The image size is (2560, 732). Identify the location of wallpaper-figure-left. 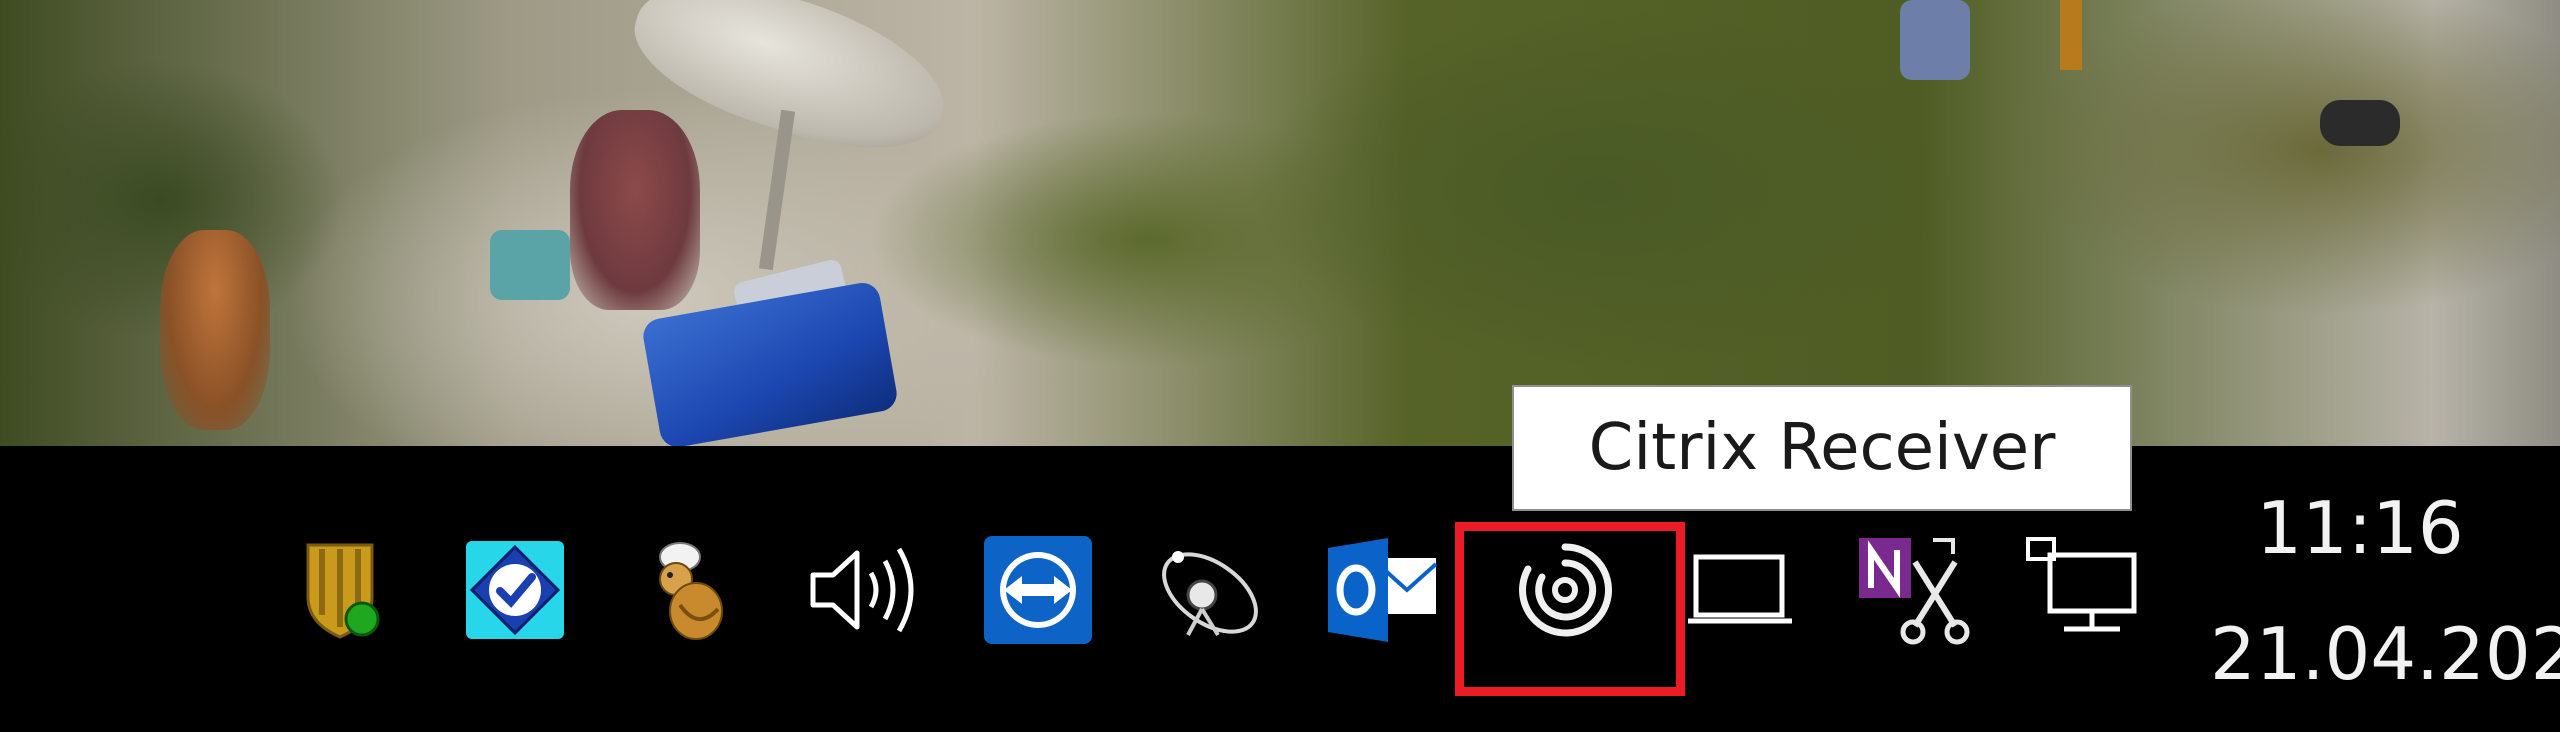
(215, 330).